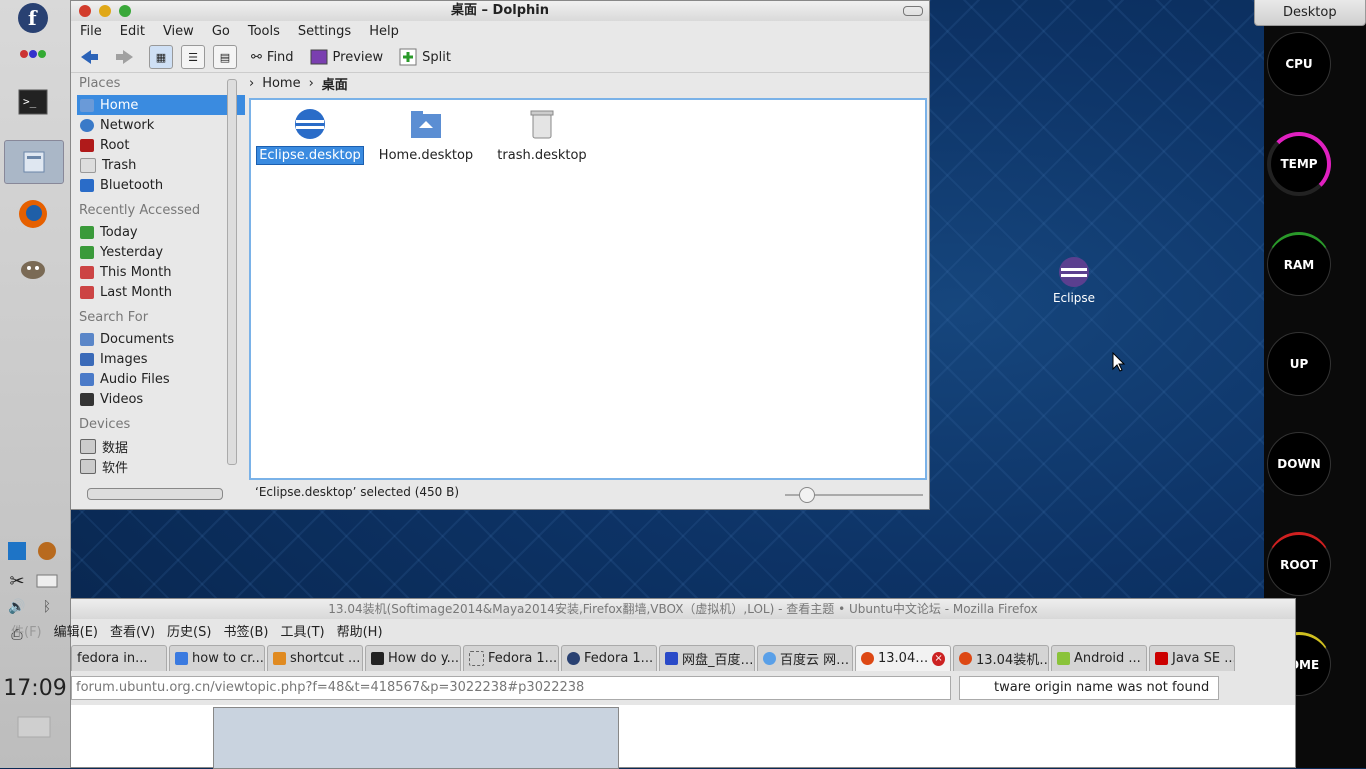 This screenshot has height=769, width=1366. Describe the element at coordinates (88, 165) in the screenshot. I see `trash-icon` at that location.